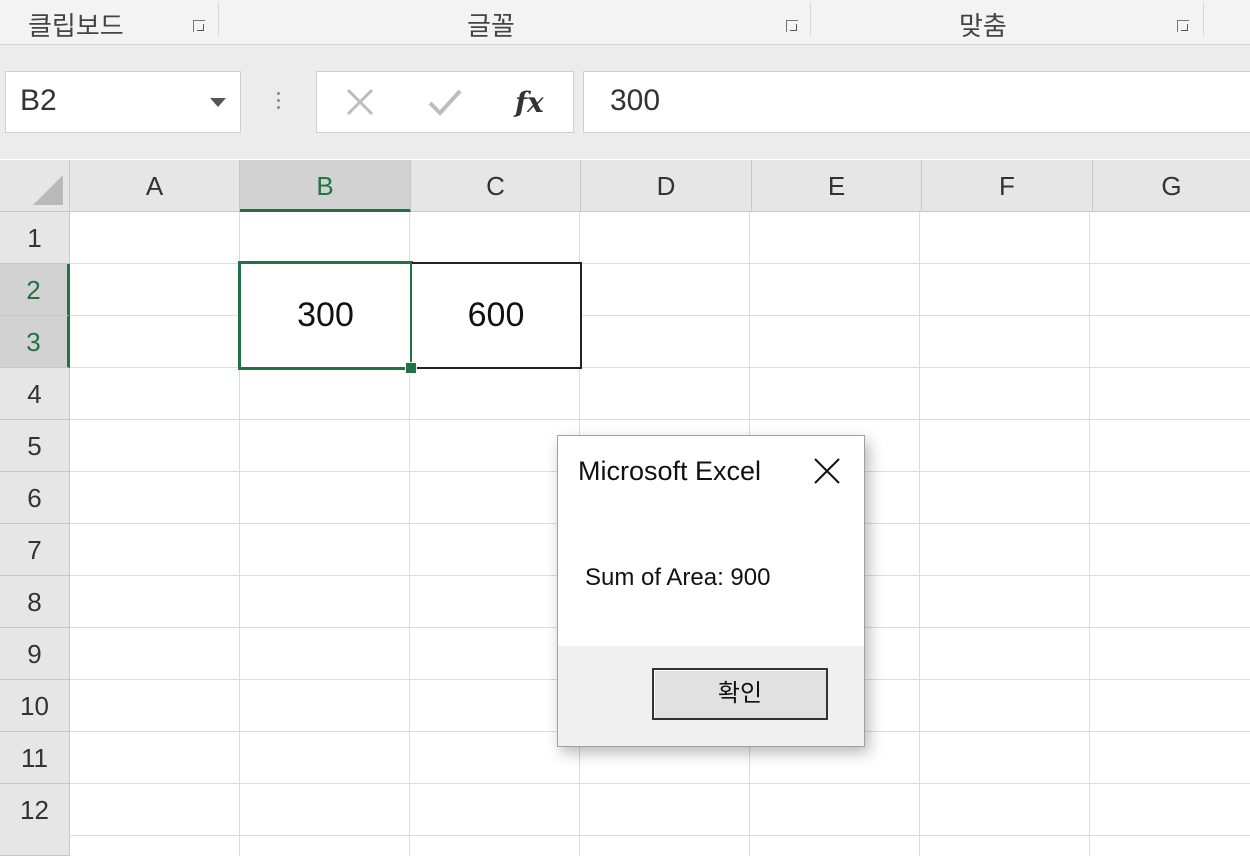 The height and width of the screenshot is (856, 1250). Describe the element at coordinates (635, 100) in the screenshot. I see `formula-input-value: 300` at that location.